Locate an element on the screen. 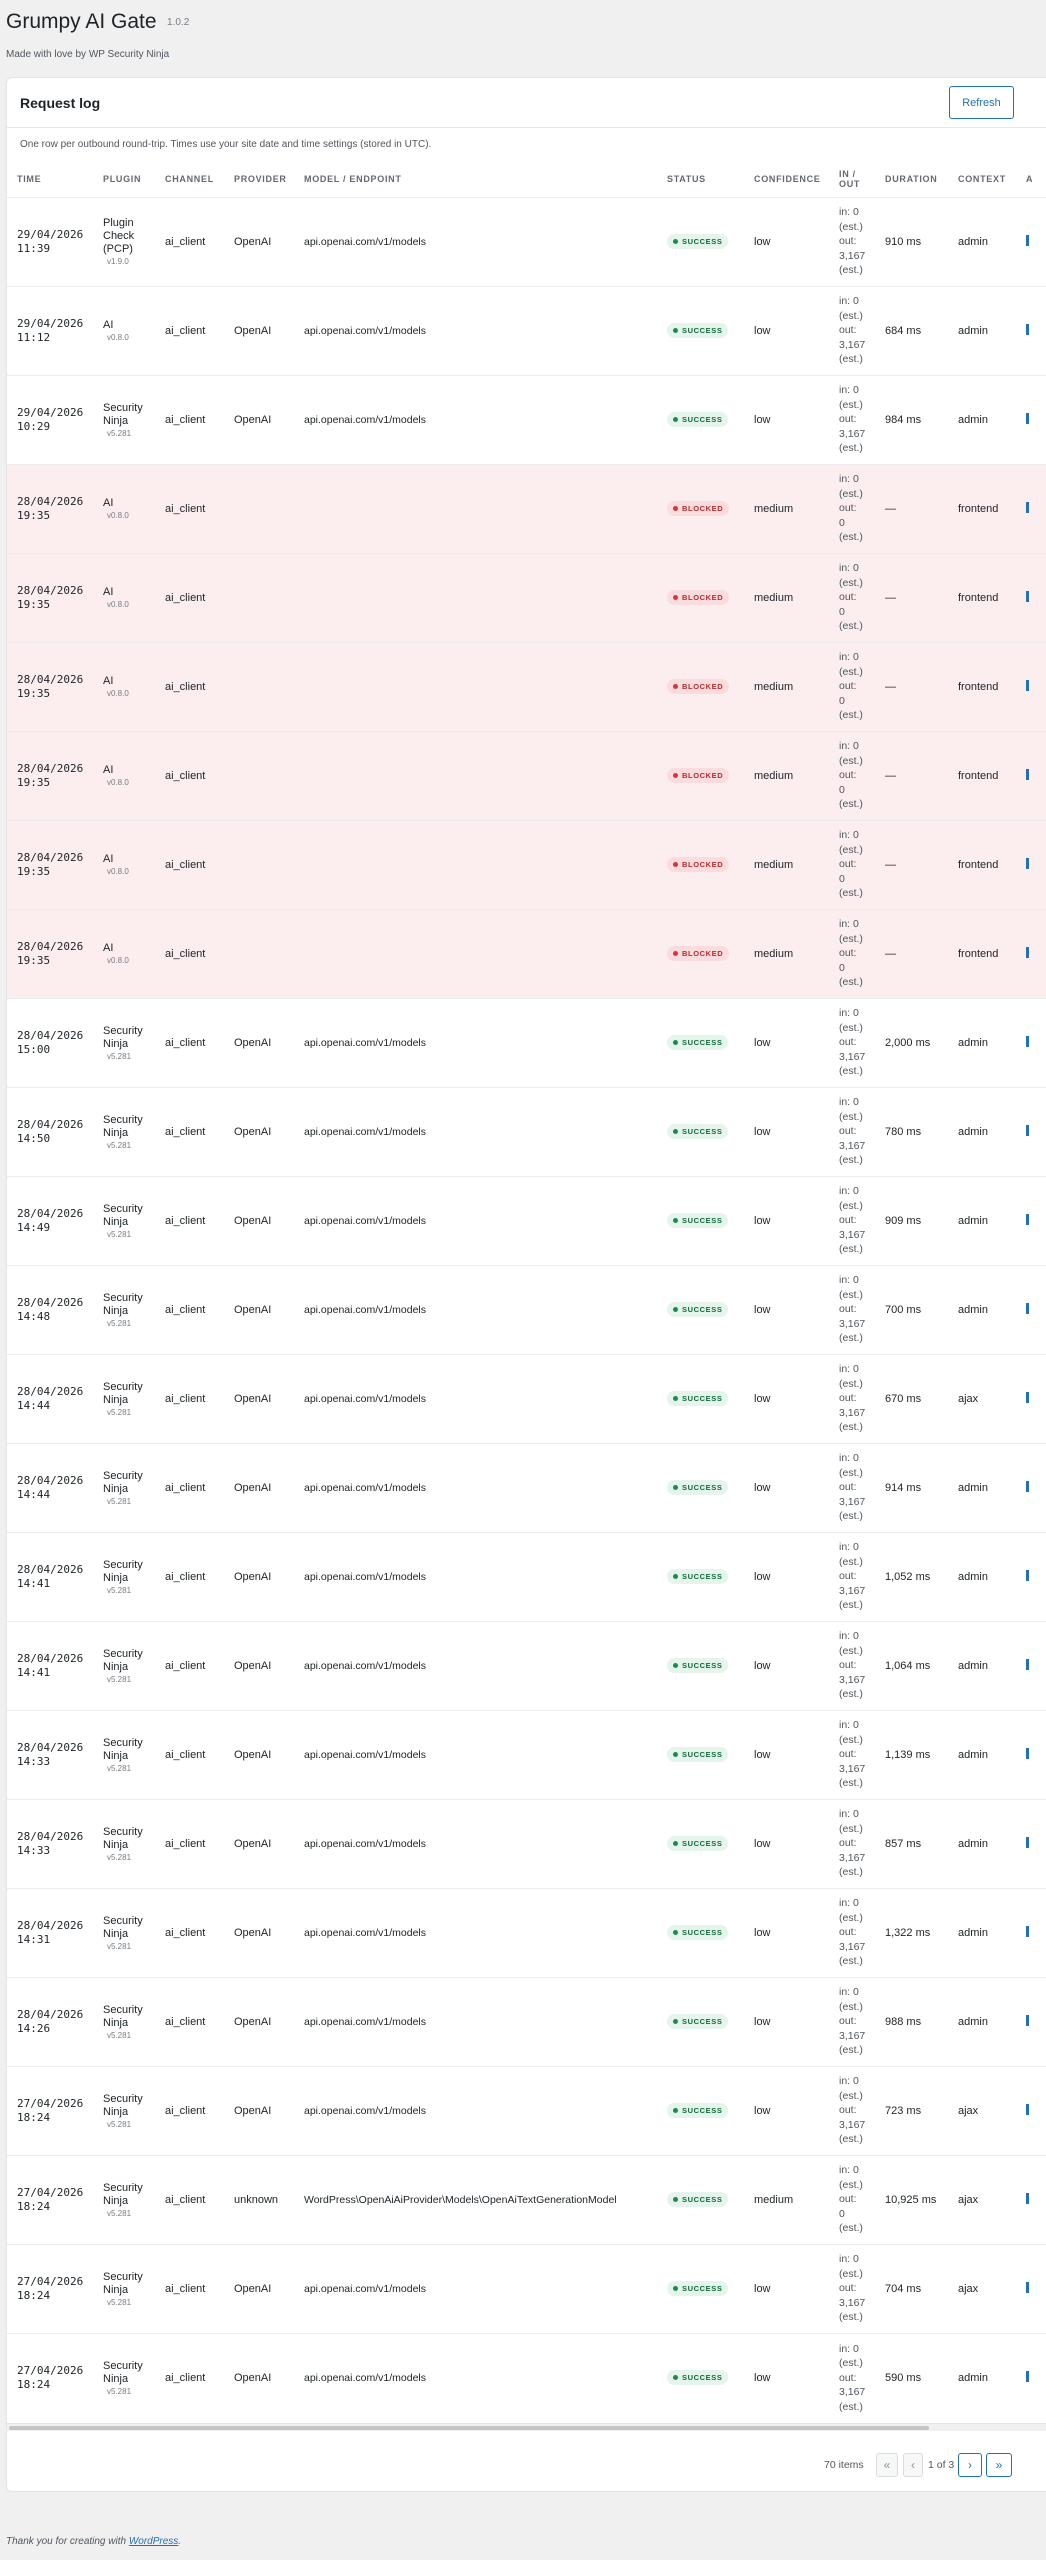 The image size is (1046, 2560). io-line: 3,167 is located at coordinates (852, 1590).